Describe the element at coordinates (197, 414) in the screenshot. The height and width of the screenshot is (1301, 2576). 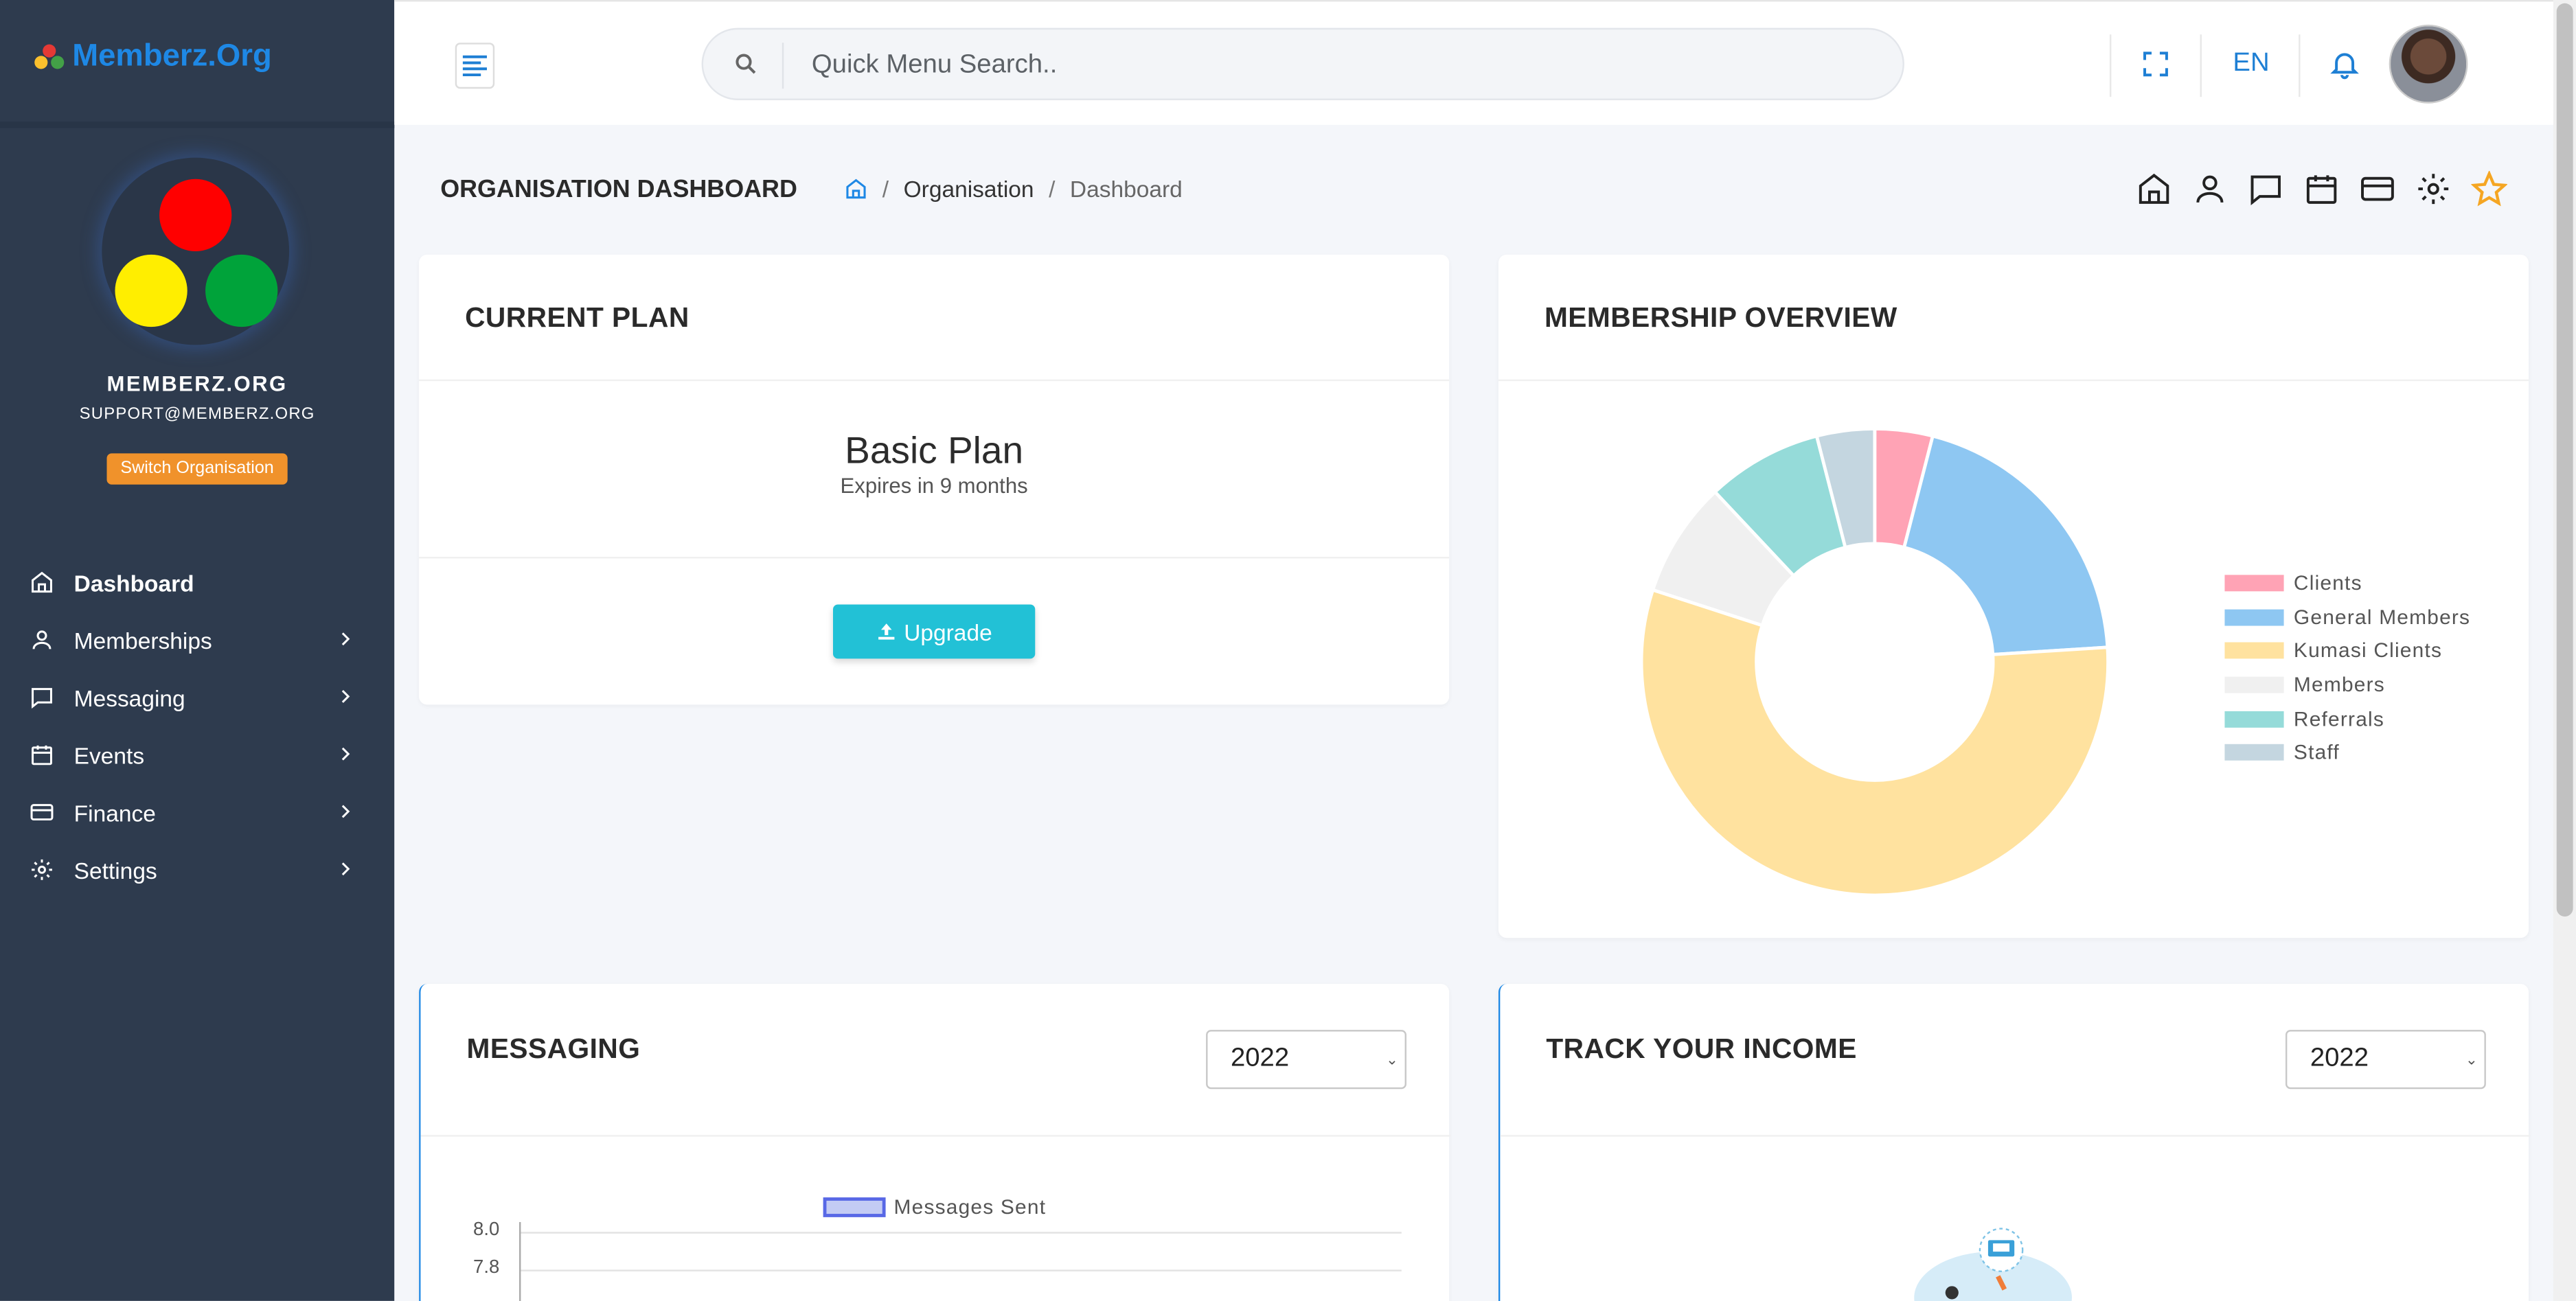
I see `org-email: SUPPORT@MEMBERZ.ORG` at that location.